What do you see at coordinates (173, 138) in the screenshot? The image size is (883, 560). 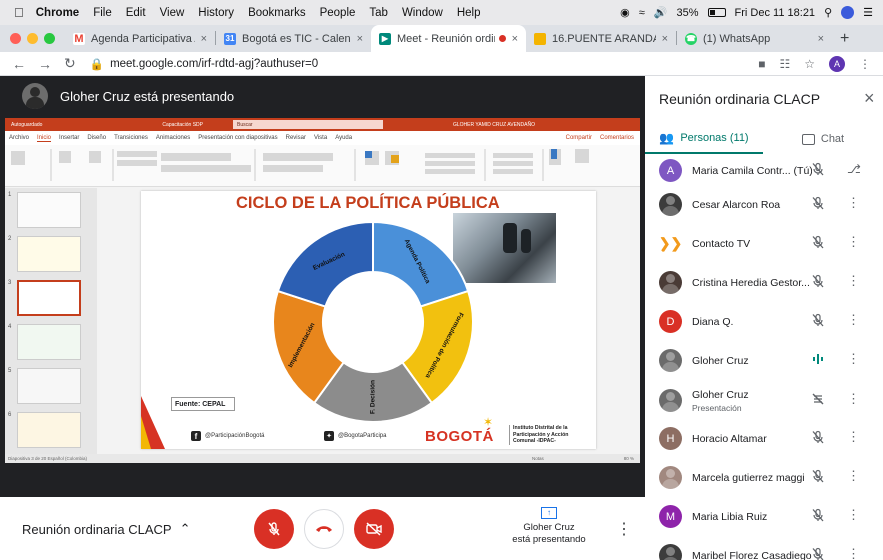 I see `ppt-tab-animaciones: Animaciones` at bounding box center [173, 138].